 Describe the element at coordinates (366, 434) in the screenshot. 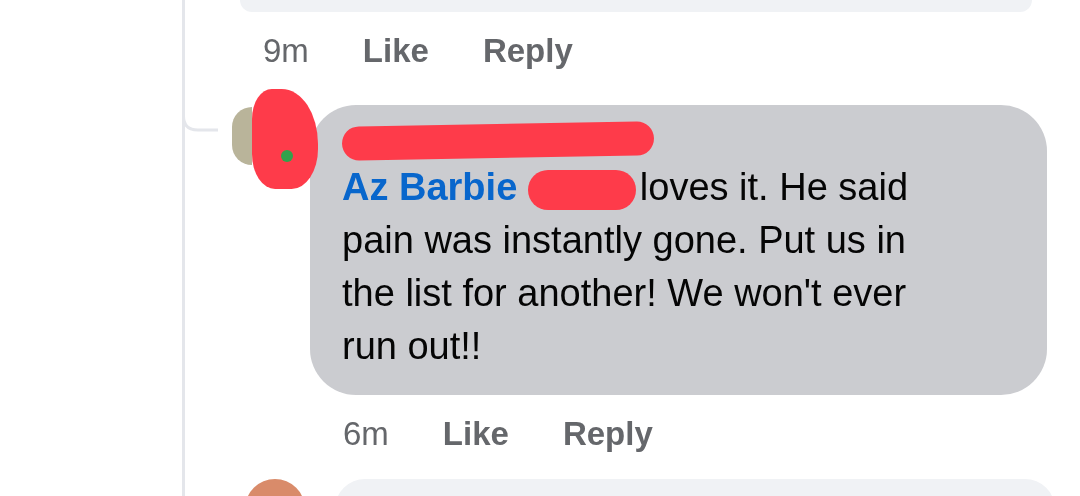

I see `comment-time: 6m` at that location.